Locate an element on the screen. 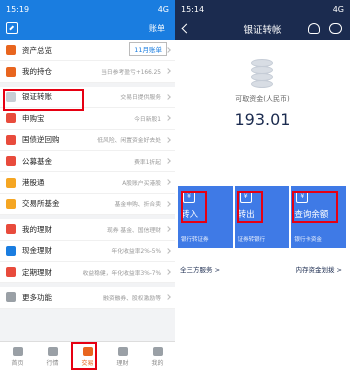 The height and width of the screenshot is (371, 350). menu-item-sub: 融资融券、股权激励等 is located at coordinates (132, 298).